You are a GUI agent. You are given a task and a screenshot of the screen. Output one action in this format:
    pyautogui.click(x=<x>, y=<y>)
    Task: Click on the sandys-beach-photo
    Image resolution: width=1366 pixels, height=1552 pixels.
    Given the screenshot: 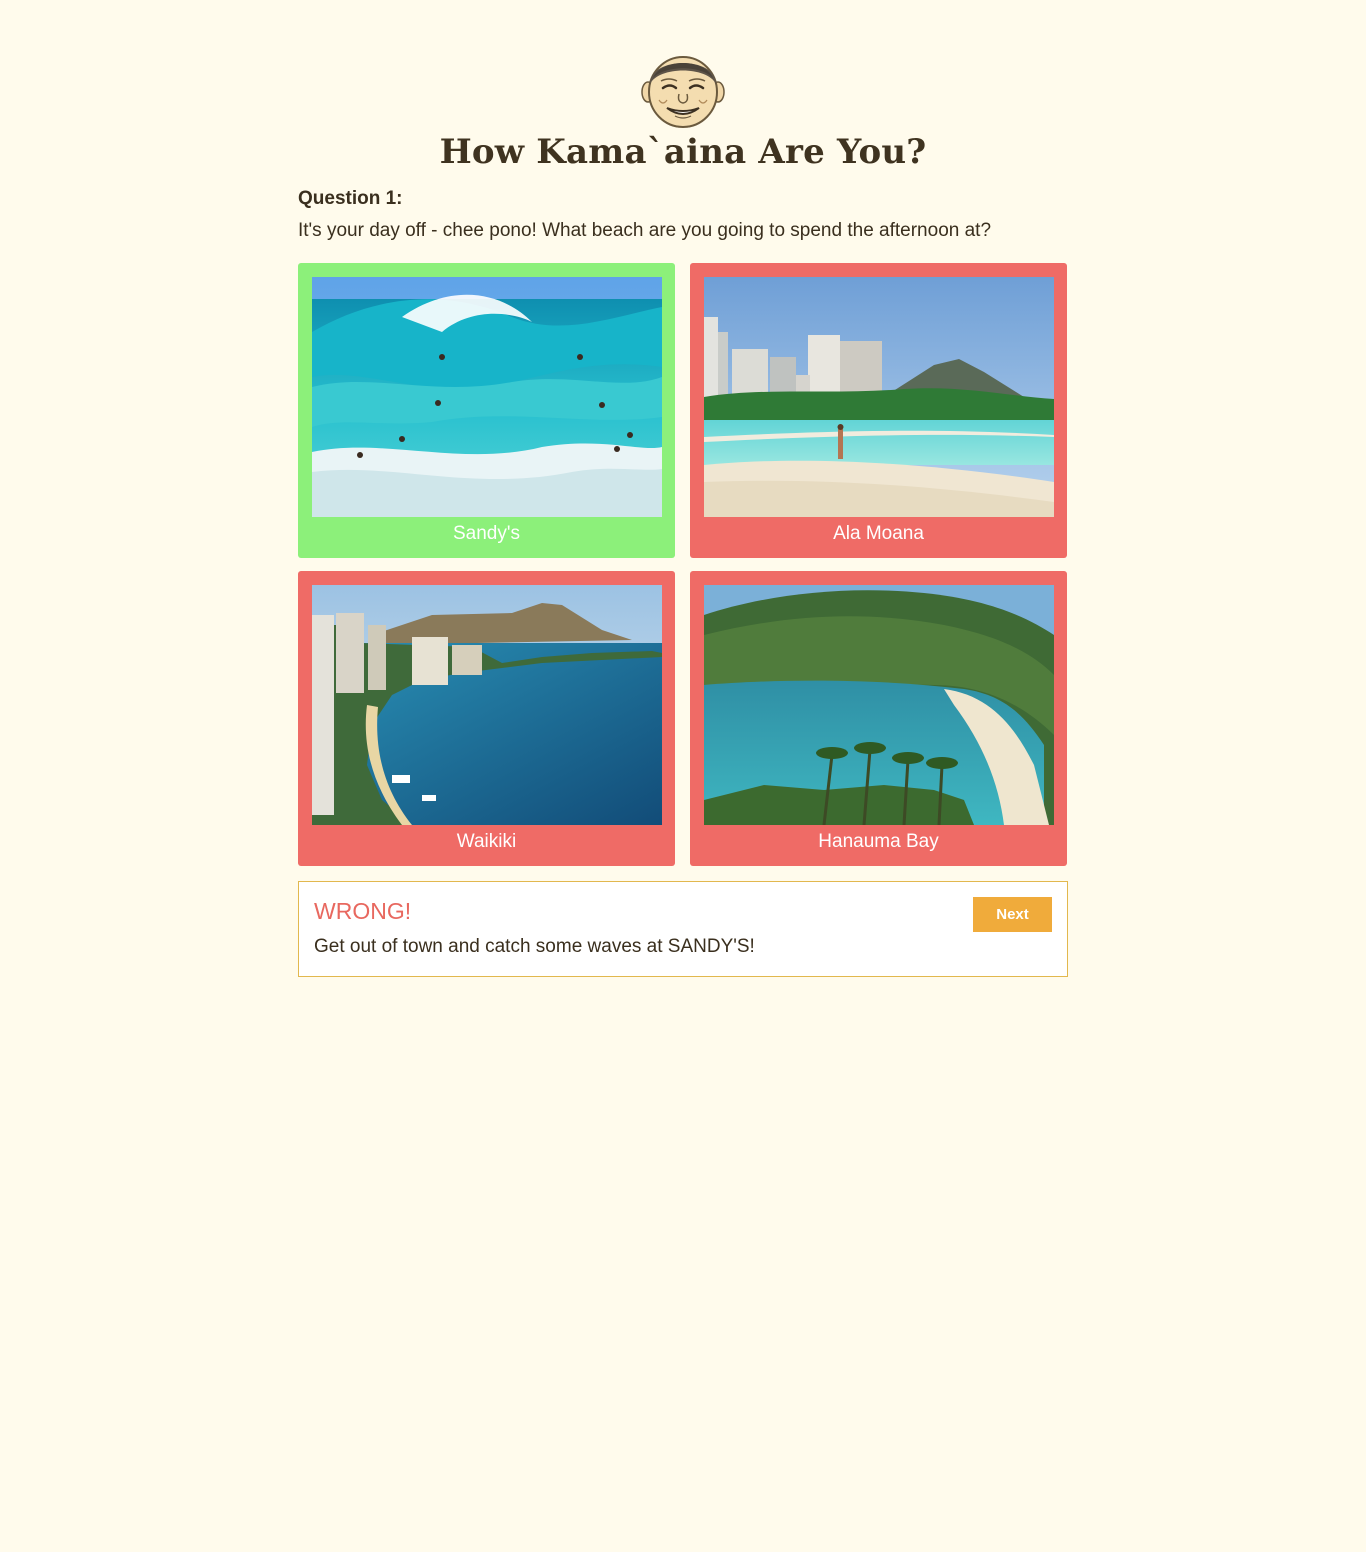 What is the action you would take?
    pyautogui.click(x=487, y=397)
    